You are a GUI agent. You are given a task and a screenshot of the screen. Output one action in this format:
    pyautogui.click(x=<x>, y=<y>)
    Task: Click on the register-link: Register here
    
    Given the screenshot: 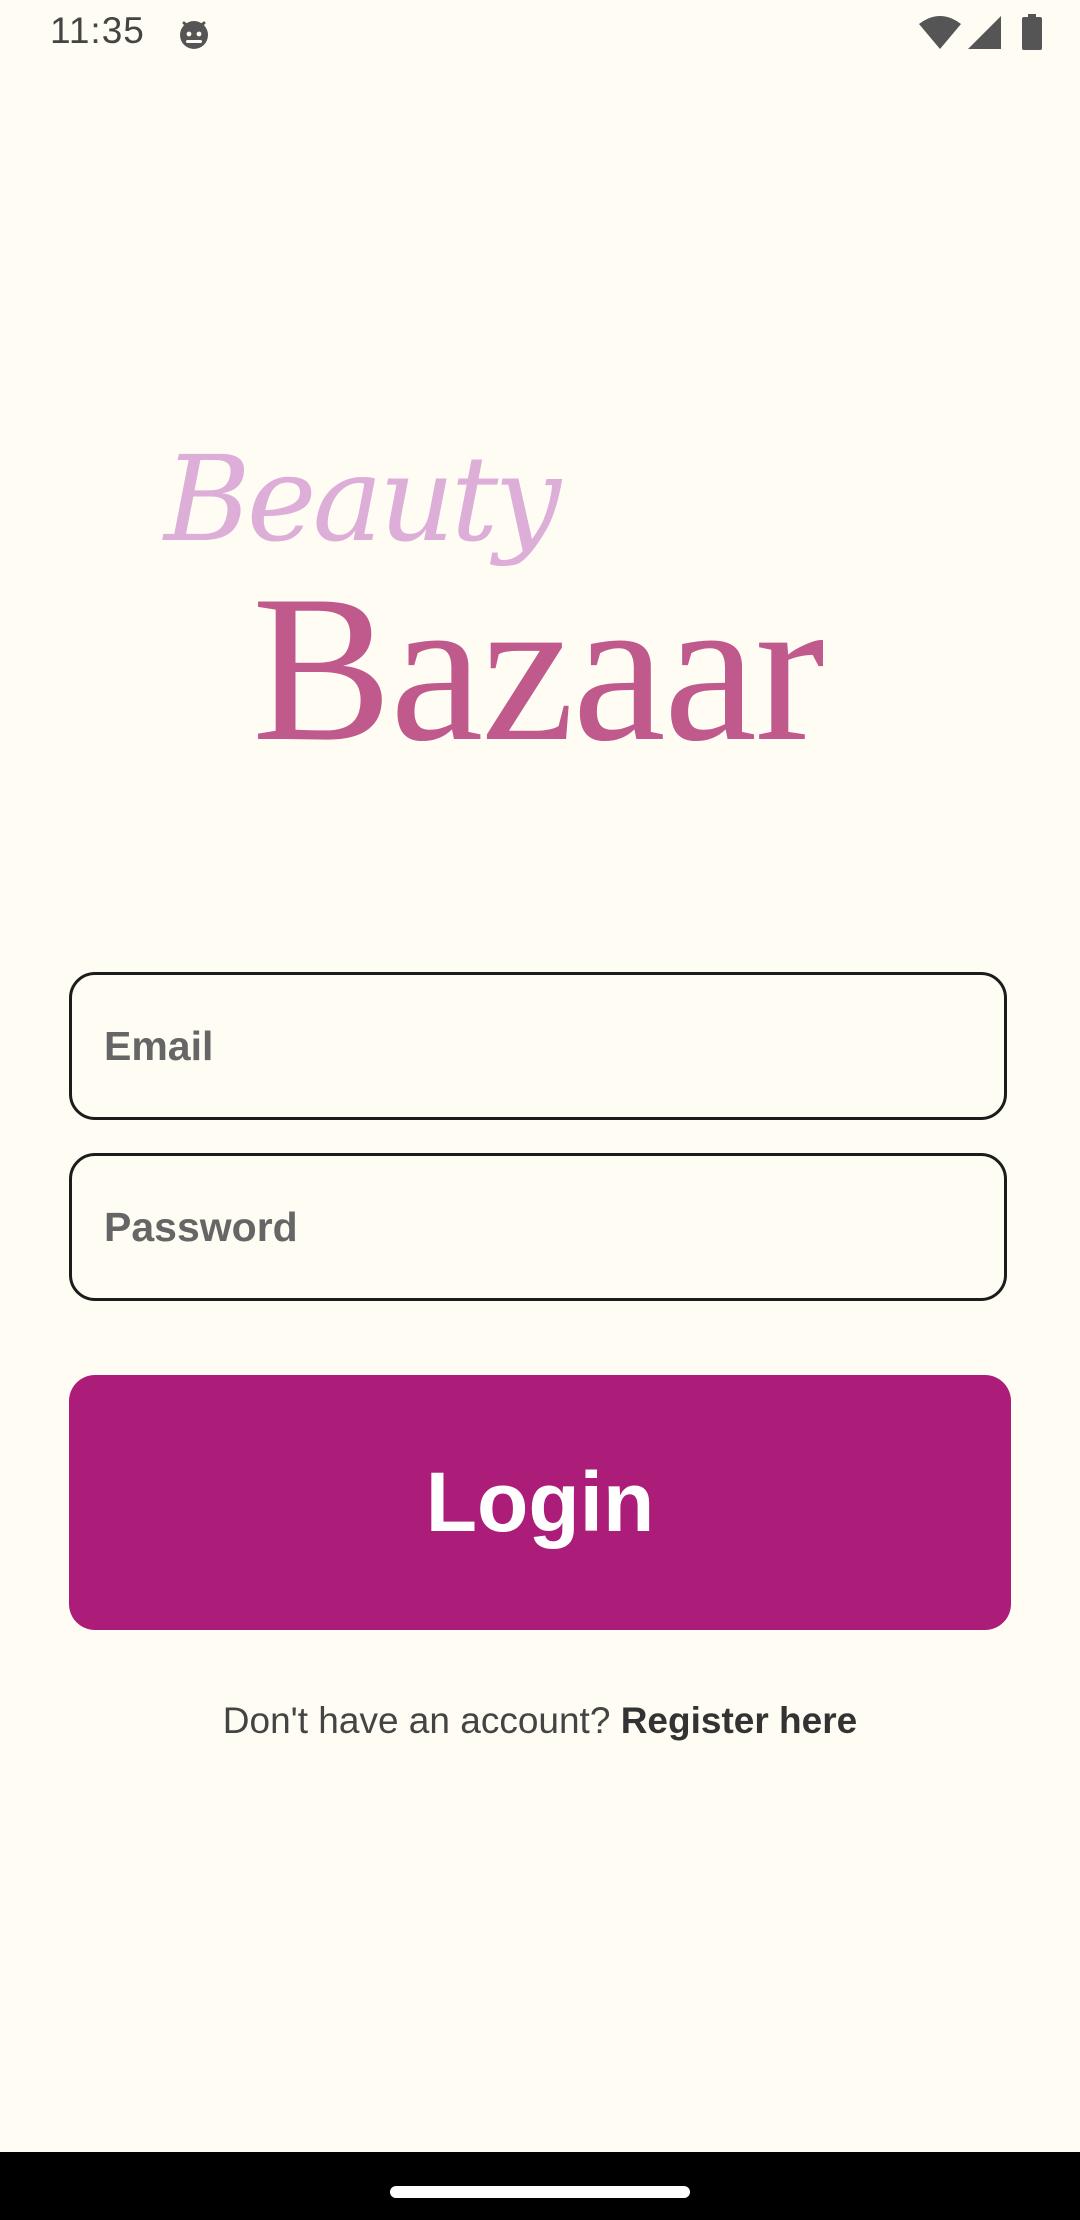 What is the action you would take?
    pyautogui.click(x=739, y=1720)
    